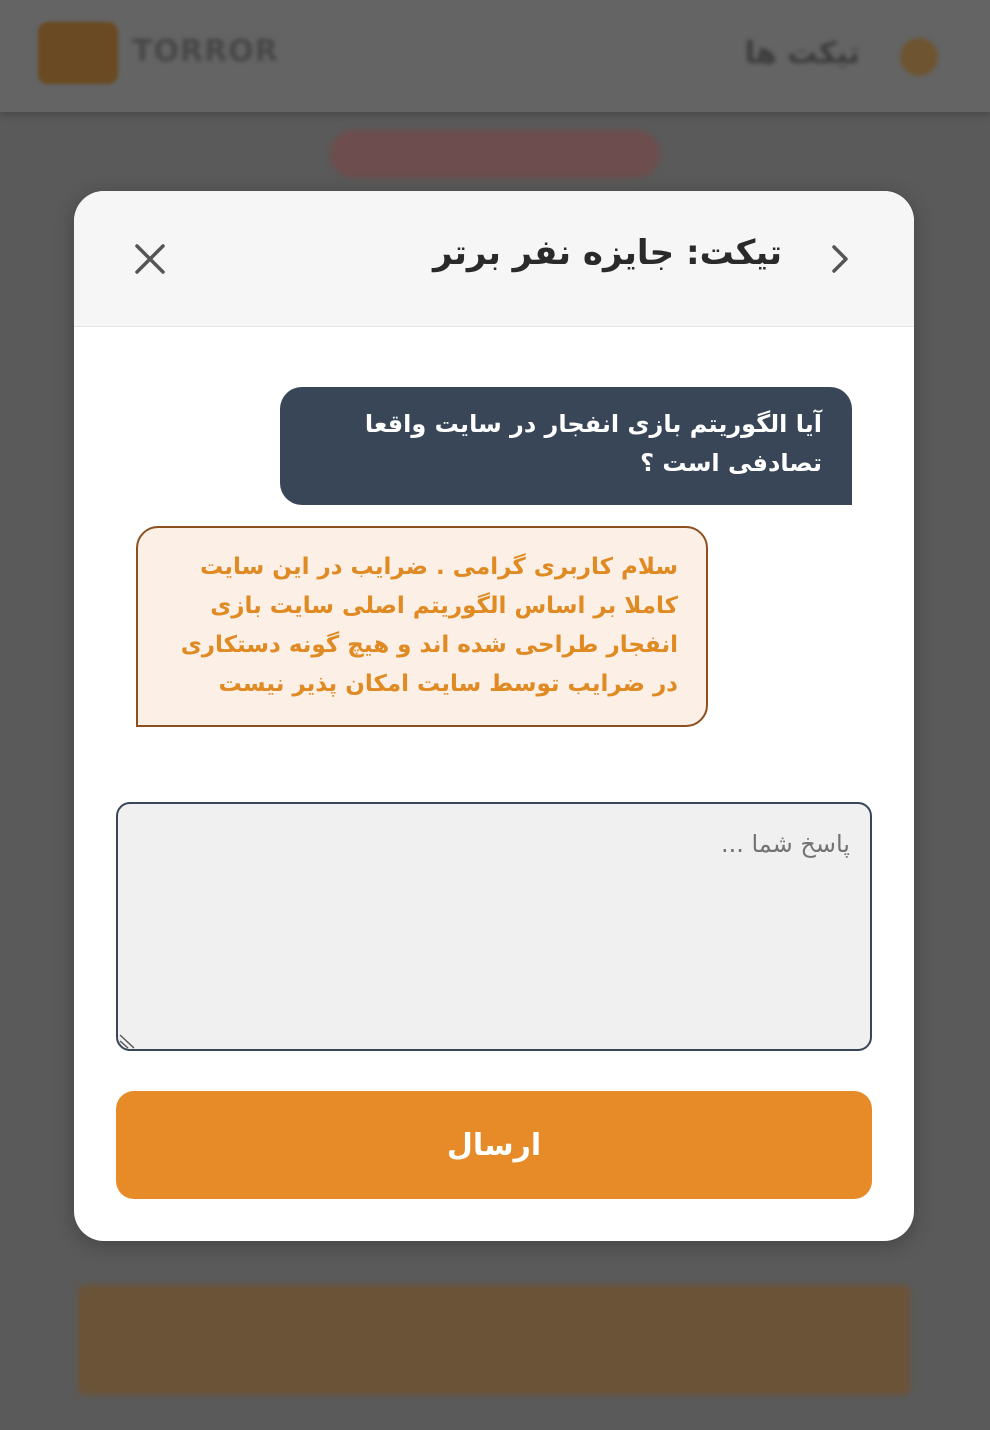 The image size is (990, 1430). I want to click on modal-header: تیکت: جایزه نفر برتر, so click(494, 259).